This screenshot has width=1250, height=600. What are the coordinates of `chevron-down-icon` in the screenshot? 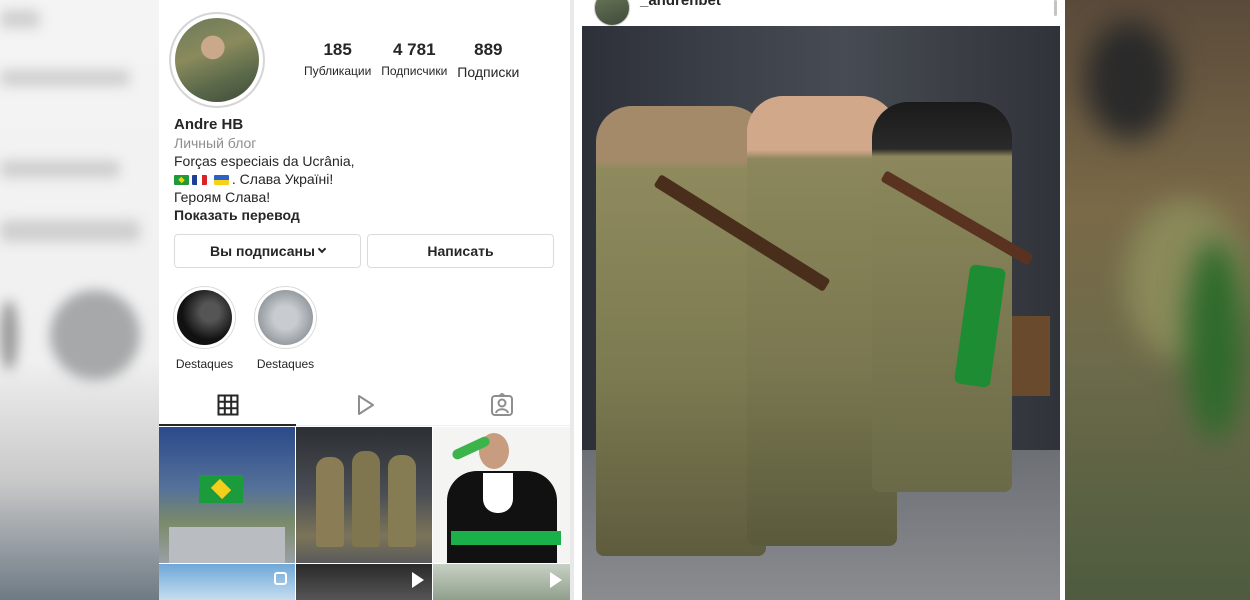 It's located at (322, 249).